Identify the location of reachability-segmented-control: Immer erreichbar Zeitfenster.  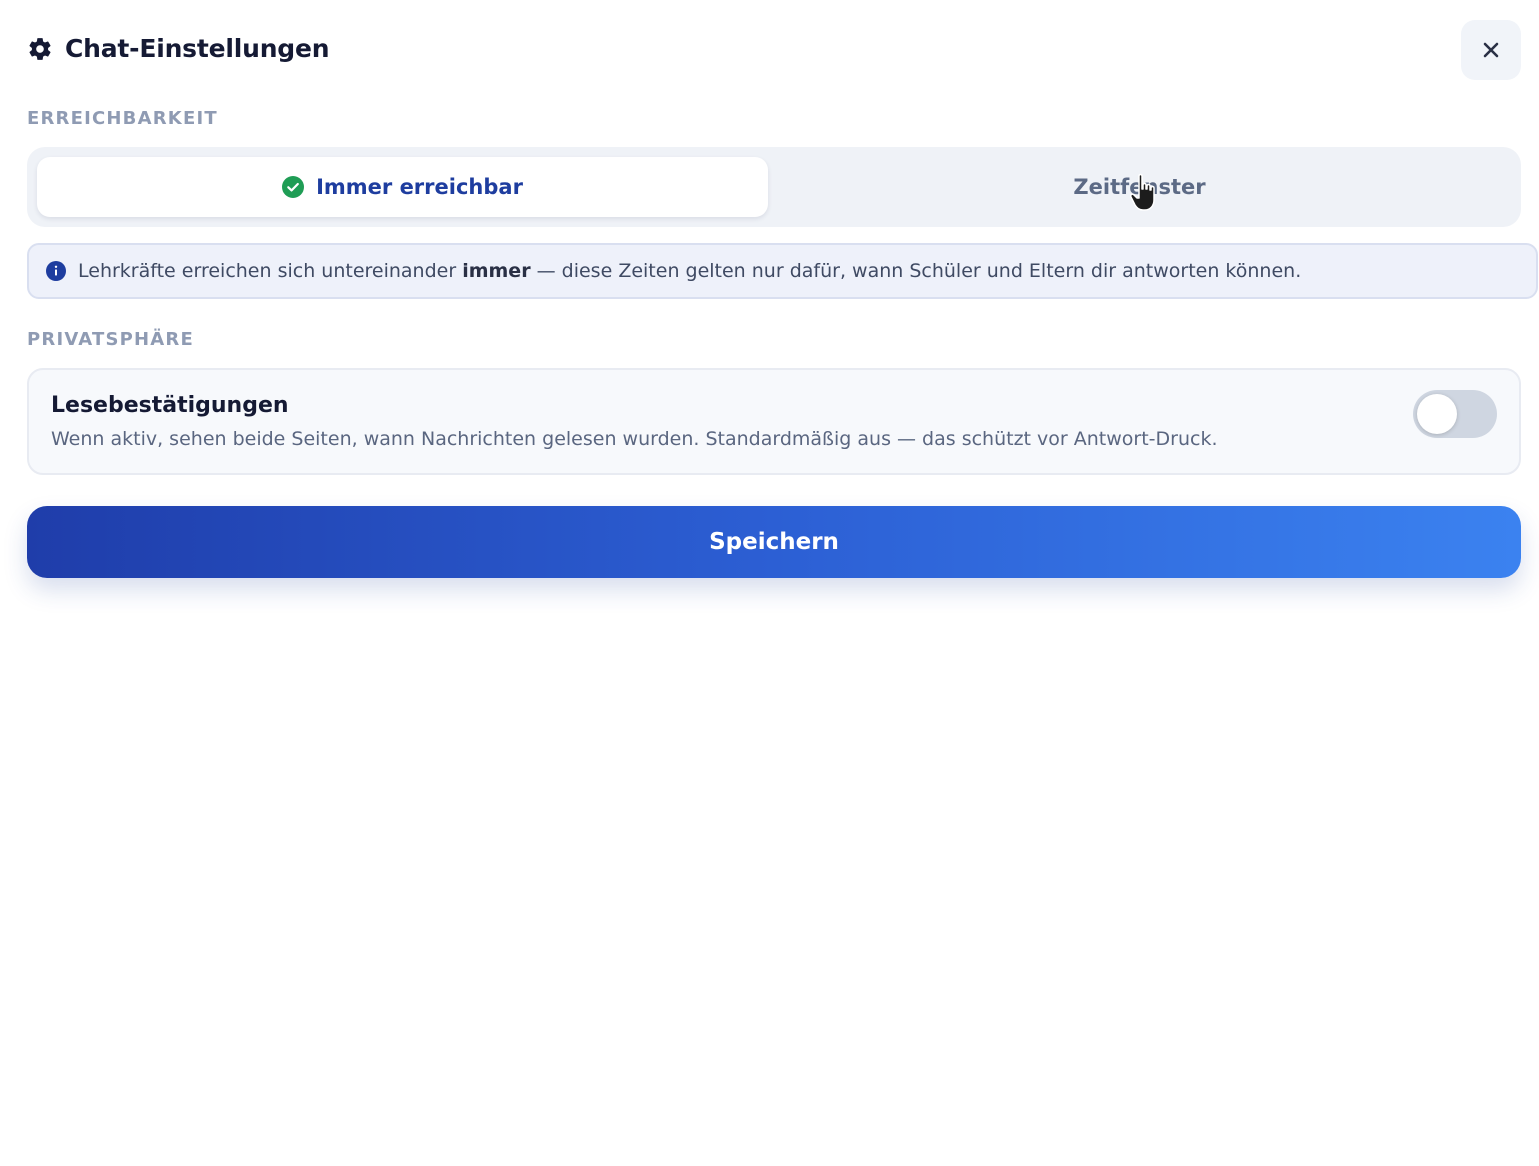
(774, 187).